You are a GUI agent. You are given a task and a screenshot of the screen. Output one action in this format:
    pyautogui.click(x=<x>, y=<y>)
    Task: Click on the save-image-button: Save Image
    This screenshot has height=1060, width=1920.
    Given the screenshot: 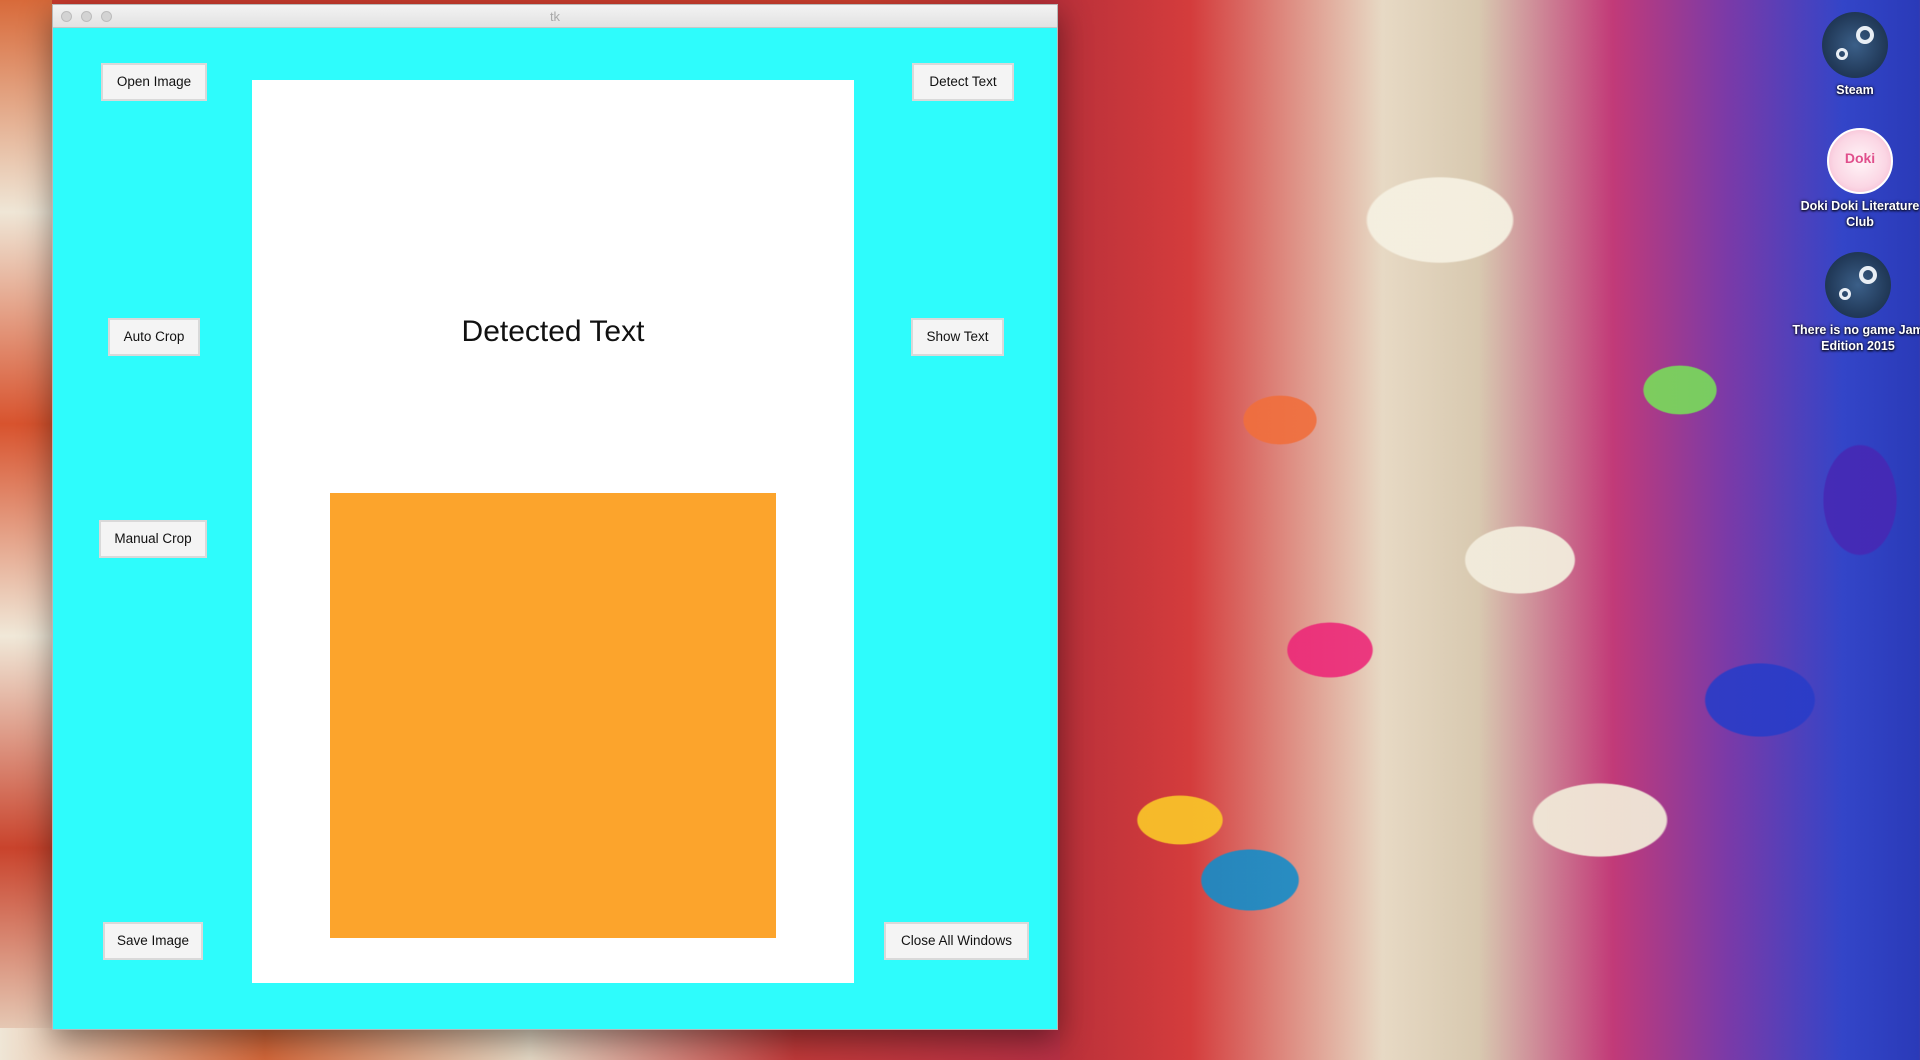 What is the action you would take?
    pyautogui.click(x=153, y=941)
    